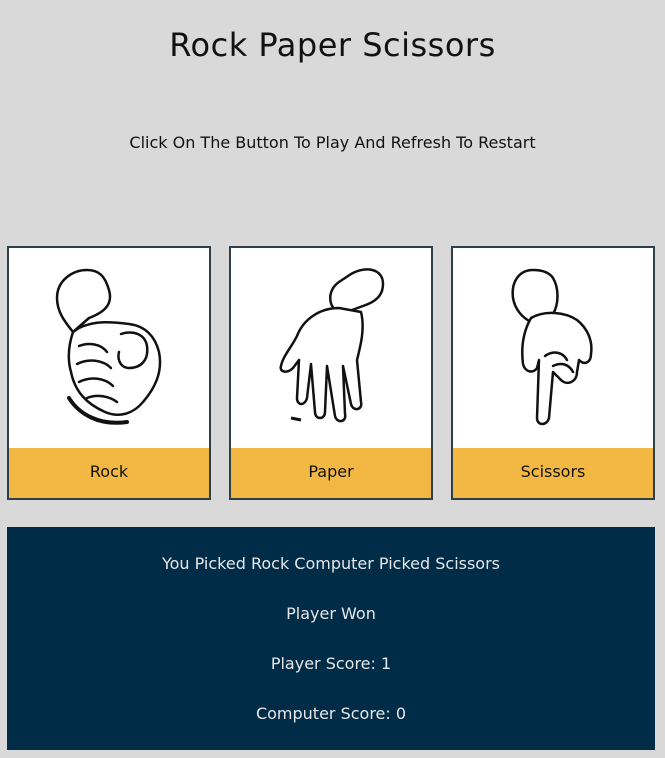 The width and height of the screenshot is (665, 758). Describe the element at coordinates (331, 348) in the screenshot. I see `paper-hand-icon` at that location.